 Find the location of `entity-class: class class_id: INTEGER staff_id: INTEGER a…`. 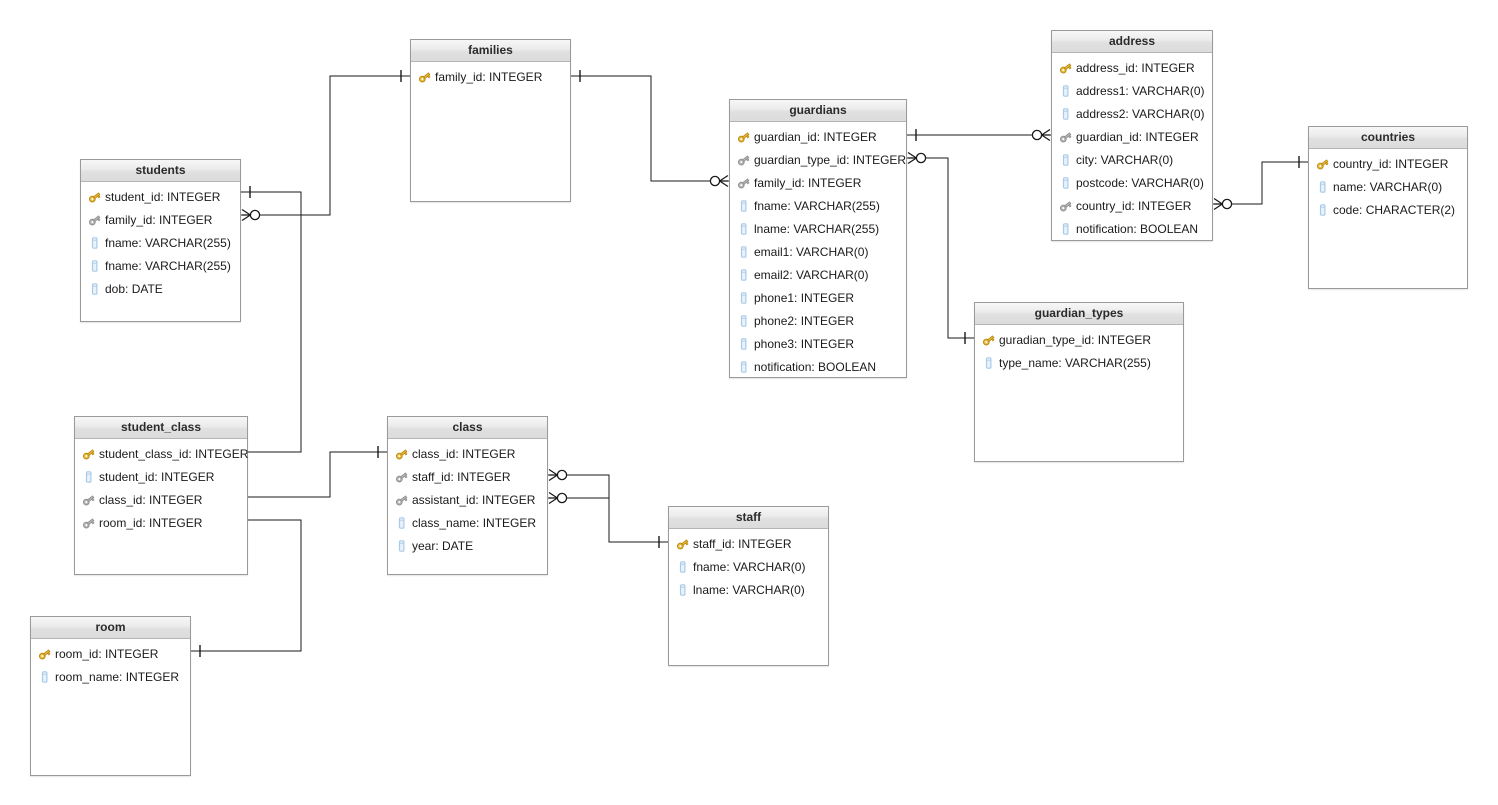

entity-class: class class_id: INTEGER staff_id: INTEGER a… is located at coordinates (467, 495).